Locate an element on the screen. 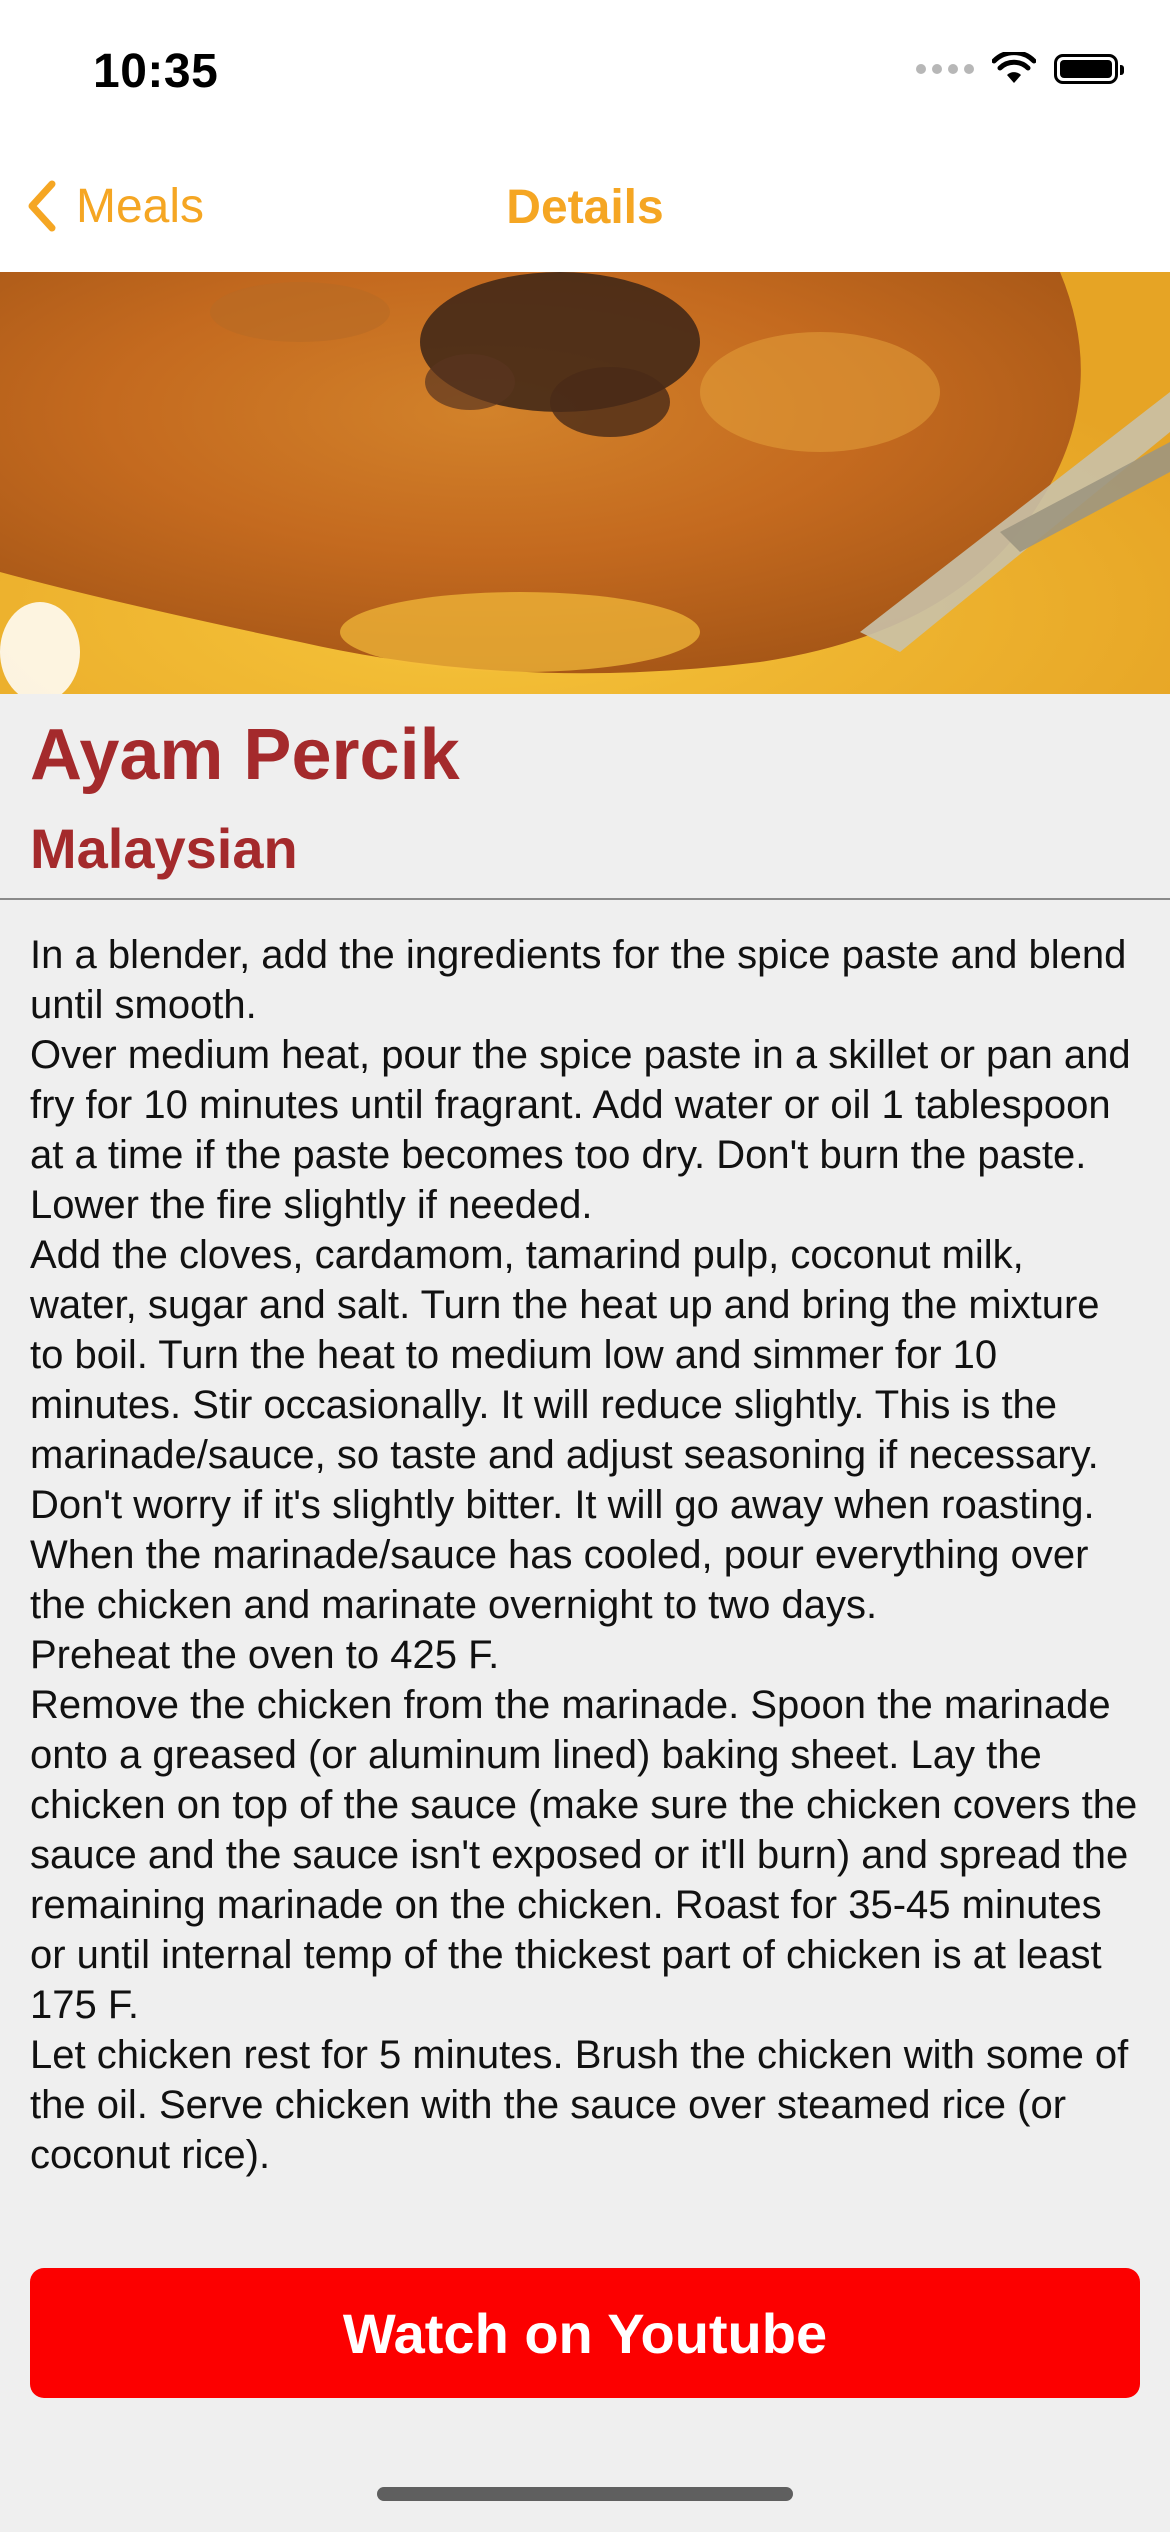 The image size is (1170, 2532). nav-title: Details is located at coordinates (585, 207).